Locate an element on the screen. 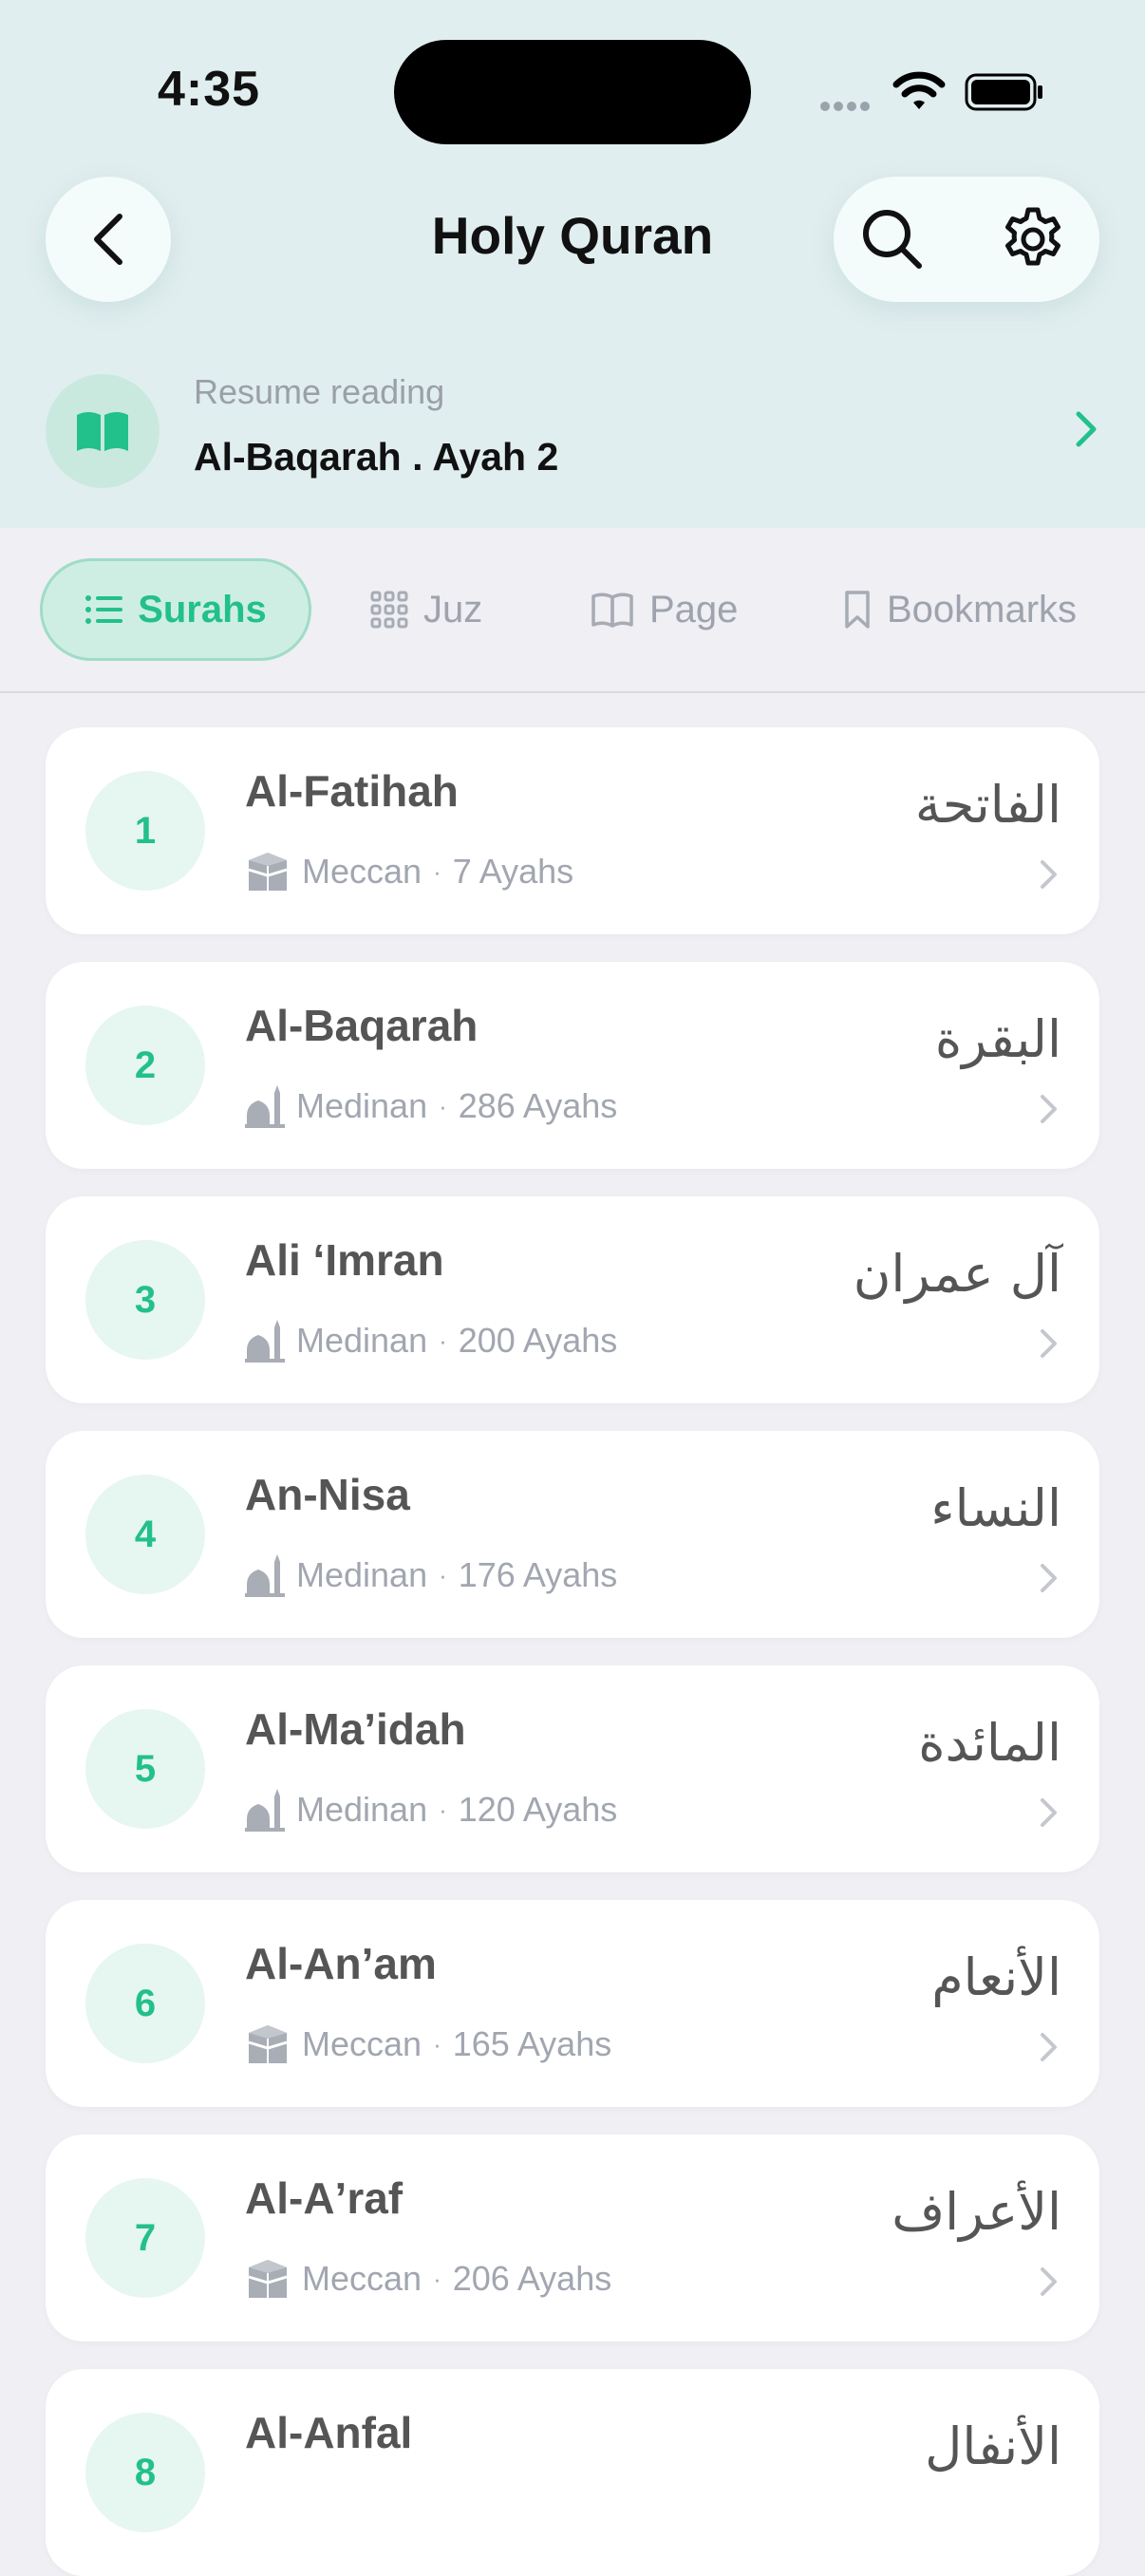  list-icon is located at coordinates (104, 609).